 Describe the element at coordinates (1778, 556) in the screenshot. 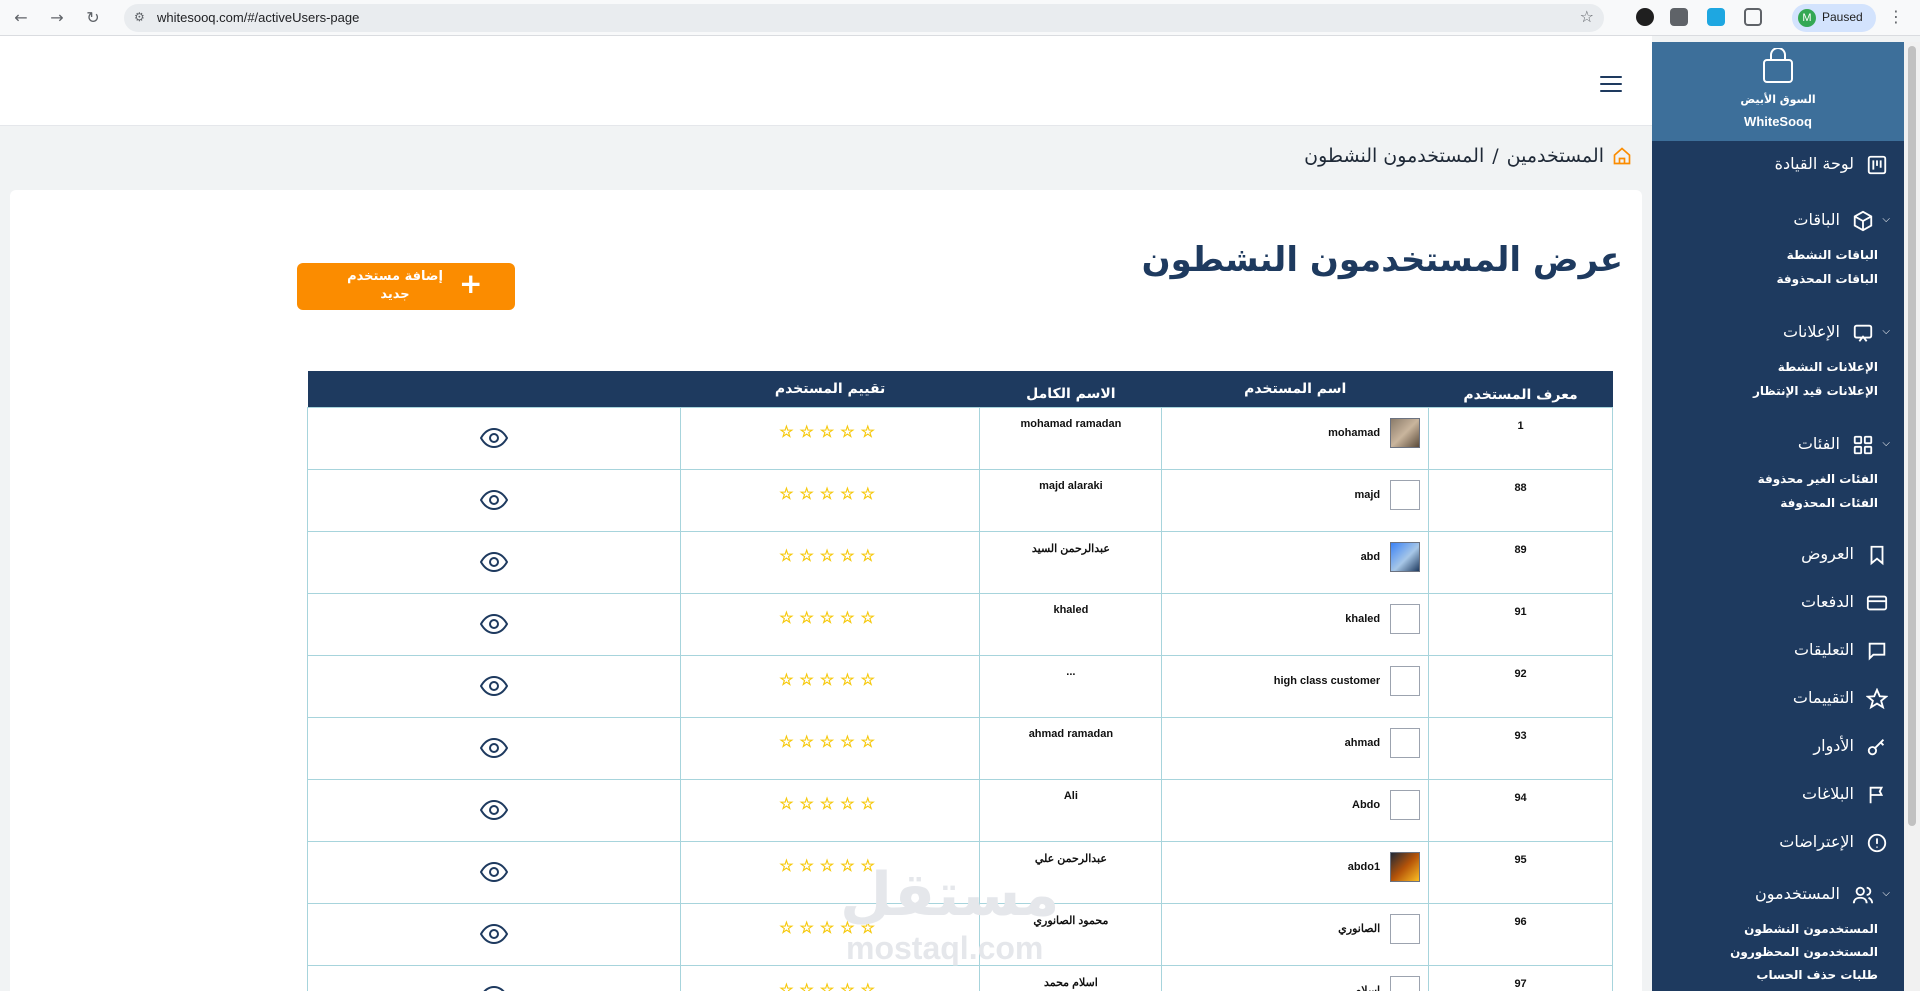

I see `sidebar-item-offers: العروض` at that location.